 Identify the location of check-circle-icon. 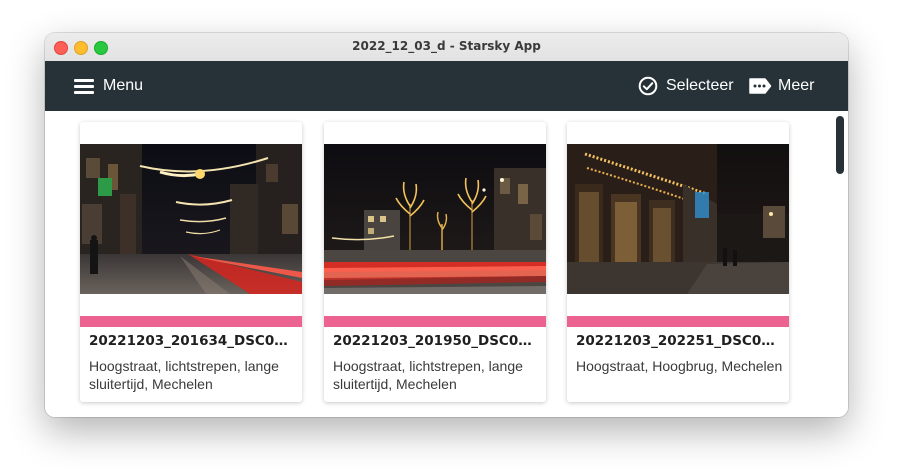
(648, 86).